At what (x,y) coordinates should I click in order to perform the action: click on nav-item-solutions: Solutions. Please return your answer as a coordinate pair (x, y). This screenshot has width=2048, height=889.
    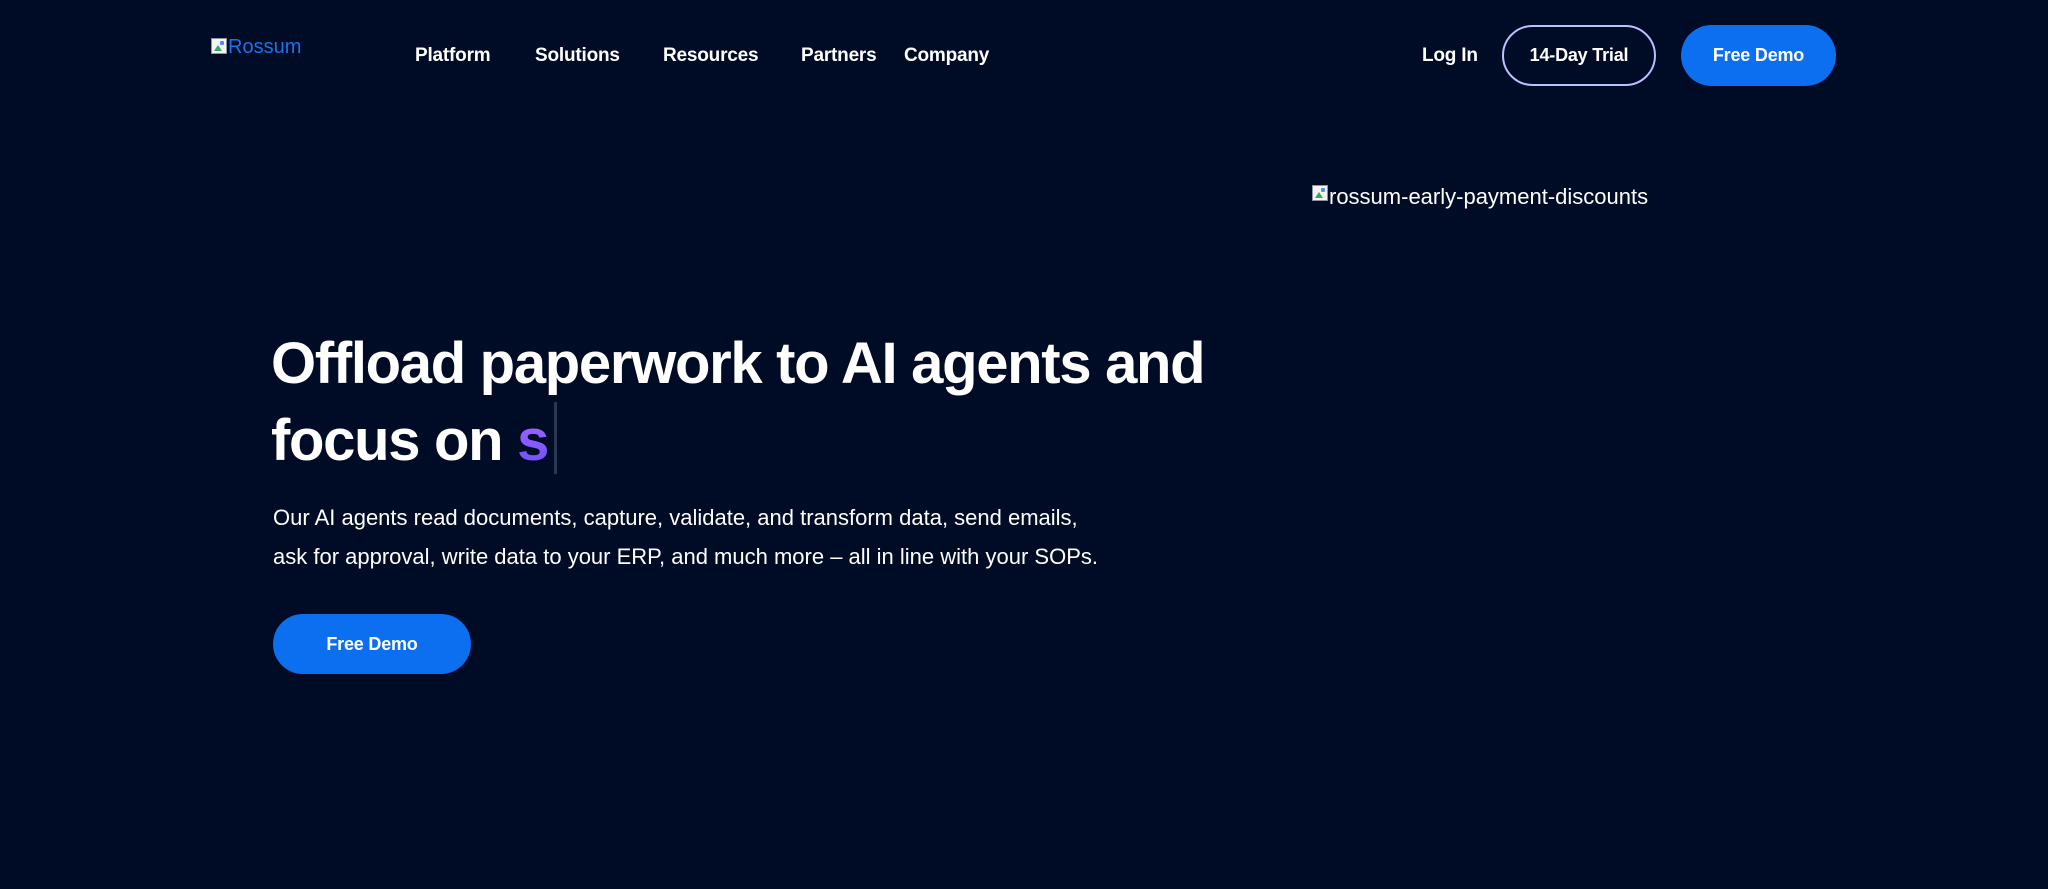
    Looking at the image, I should click on (577, 56).